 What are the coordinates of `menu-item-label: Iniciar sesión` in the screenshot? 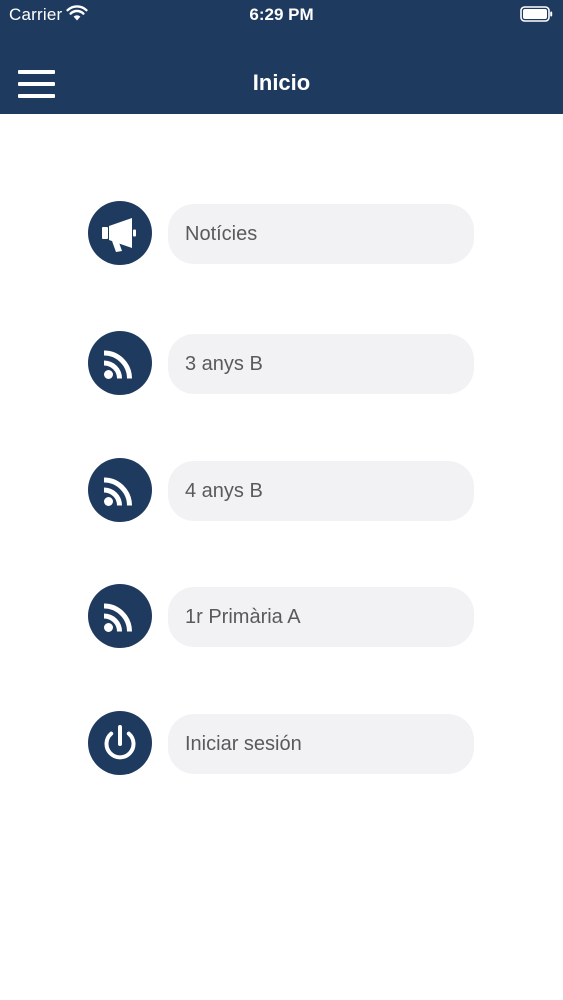 It's located at (321, 744).